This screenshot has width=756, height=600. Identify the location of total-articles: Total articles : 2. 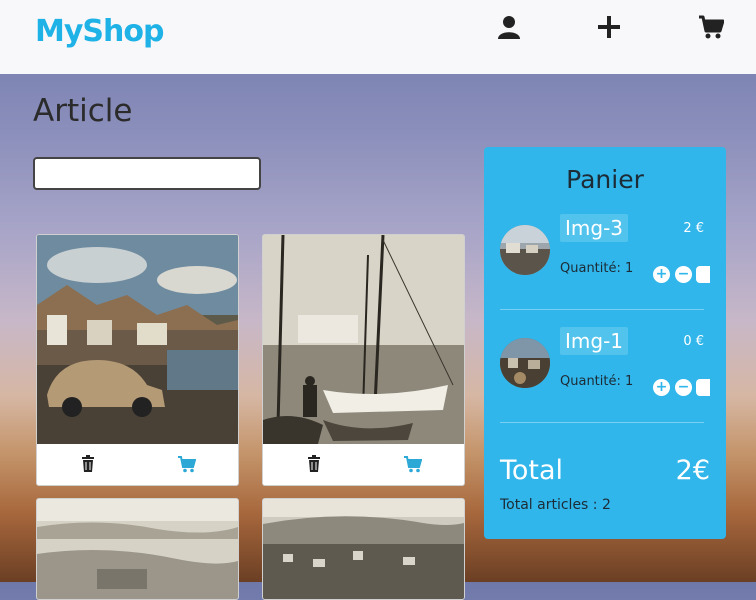
(555, 505).